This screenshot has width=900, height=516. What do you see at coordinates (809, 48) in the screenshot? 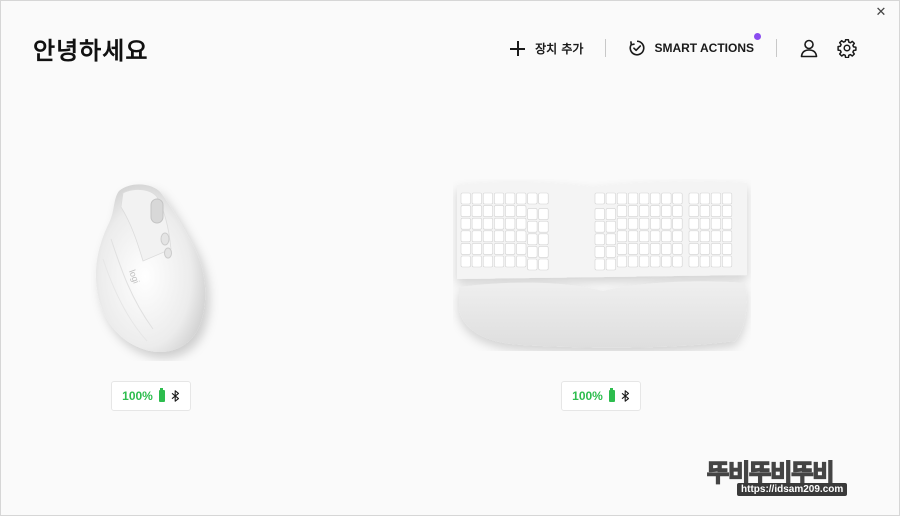
I see `user-icon` at bounding box center [809, 48].